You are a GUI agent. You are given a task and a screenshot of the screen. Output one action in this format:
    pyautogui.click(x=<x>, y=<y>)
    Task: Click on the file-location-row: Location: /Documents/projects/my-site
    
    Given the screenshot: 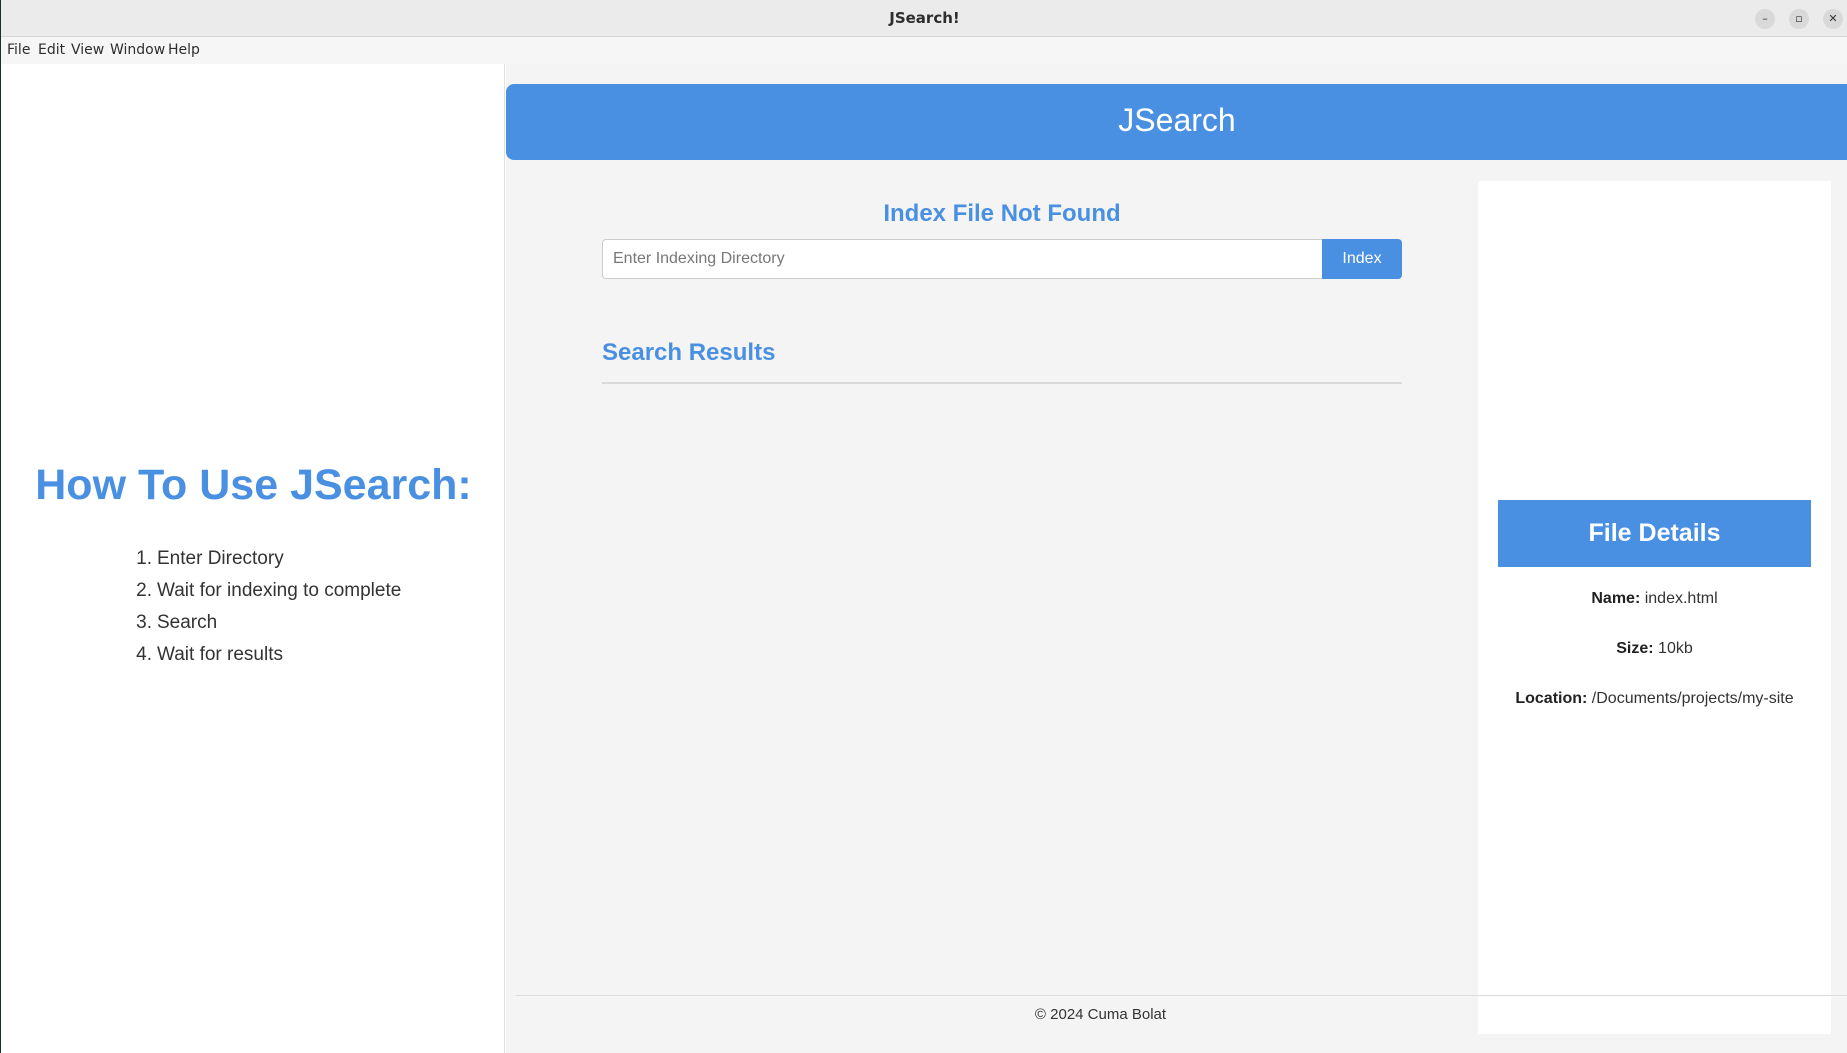 What is the action you would take?
    pyautogui.click(x=1654, y=699)
    